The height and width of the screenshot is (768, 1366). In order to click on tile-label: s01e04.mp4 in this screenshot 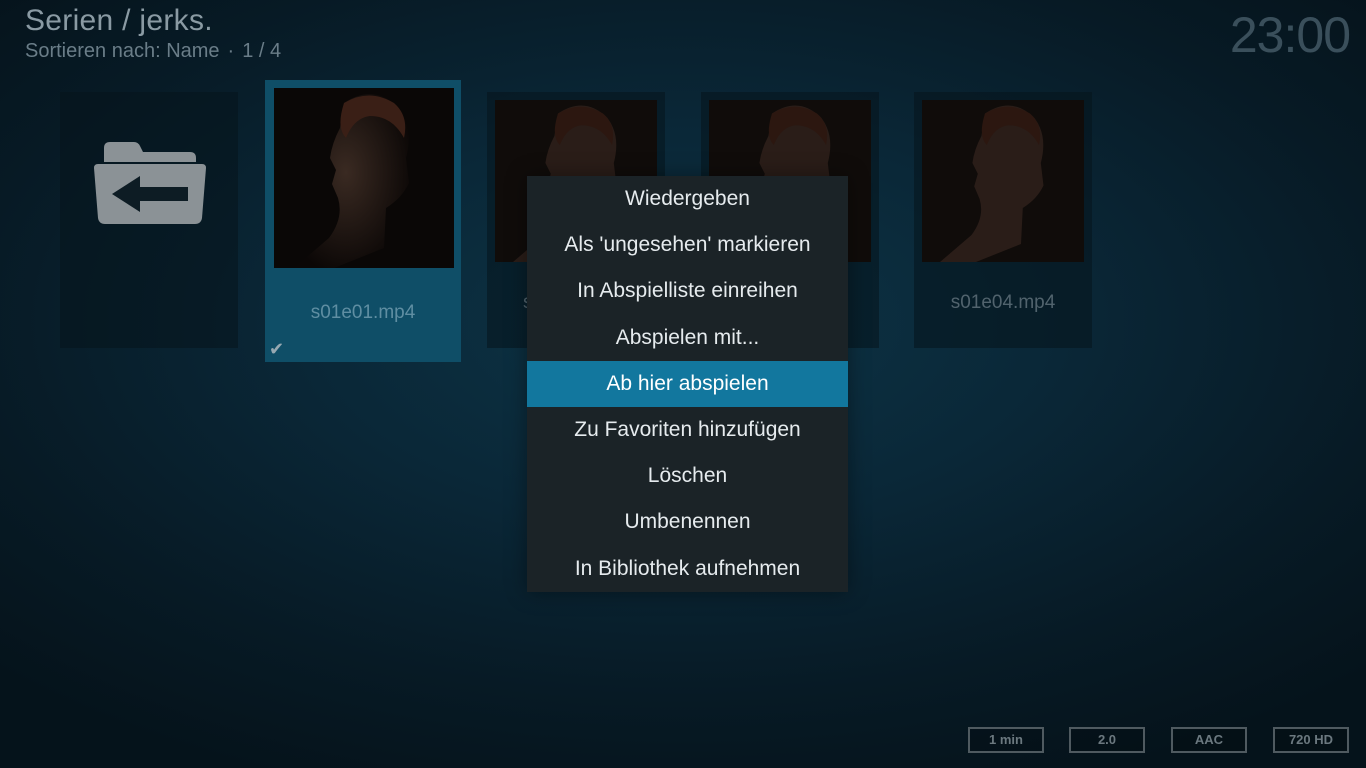, I will do `click(1003, 302)`.